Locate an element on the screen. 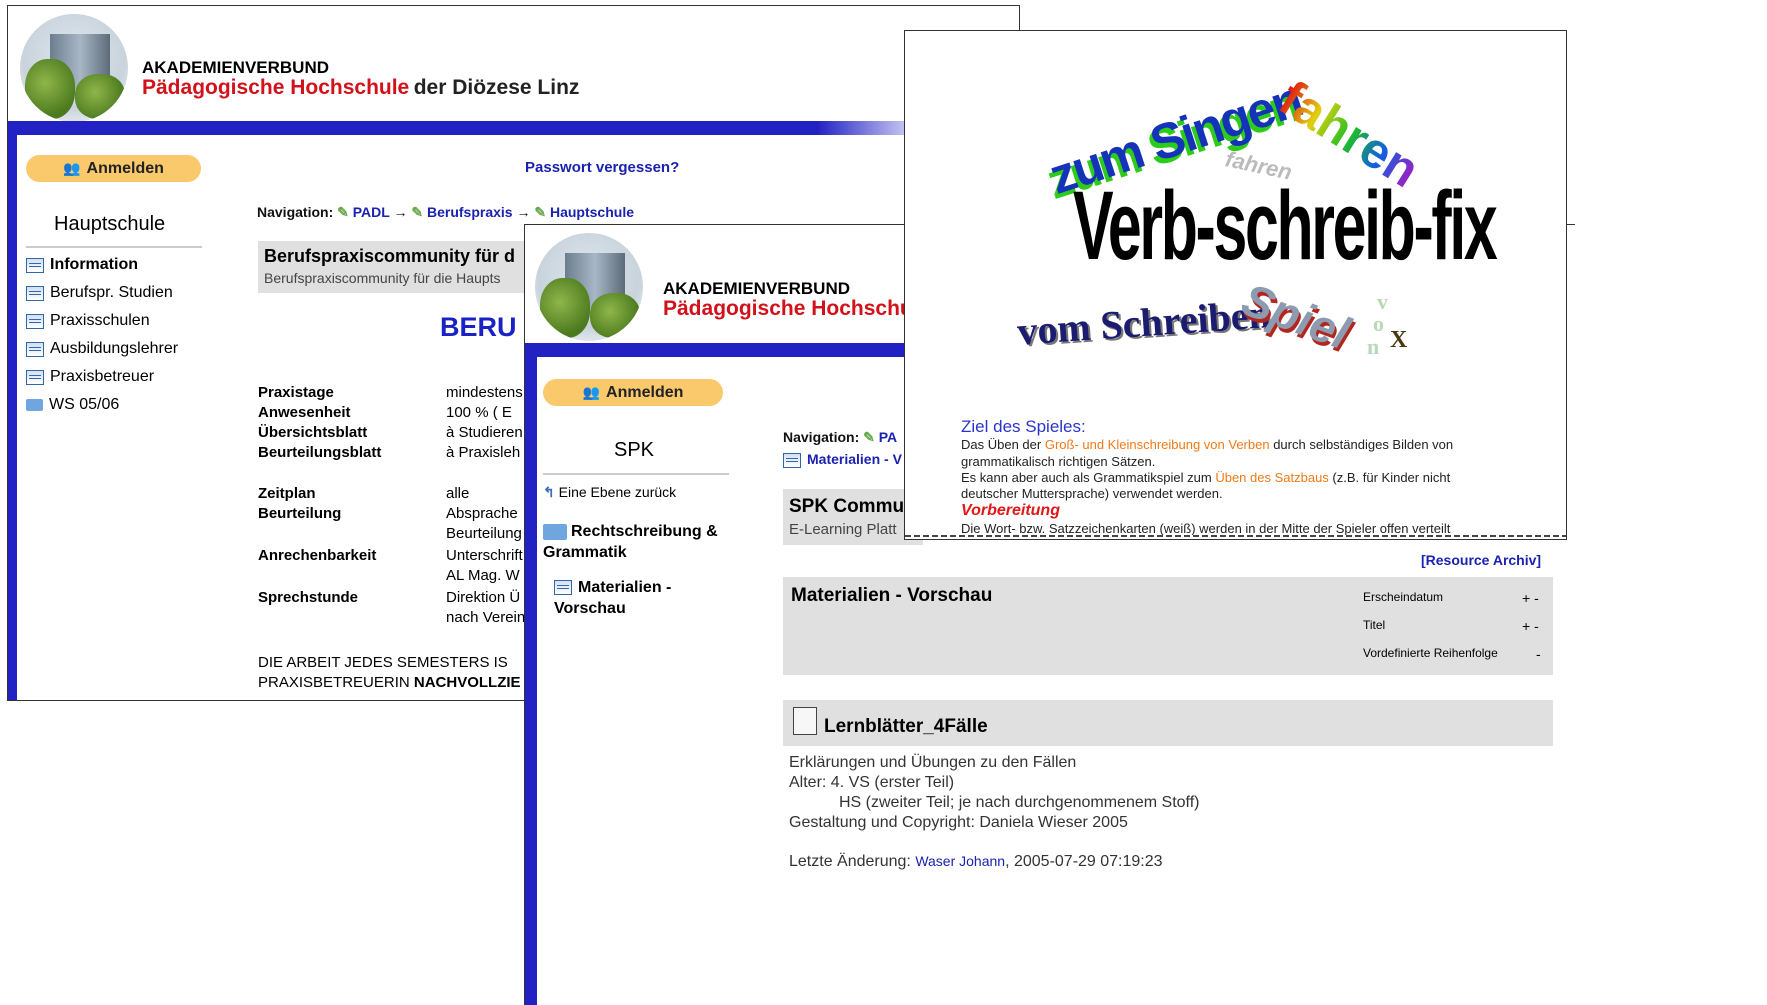 The height and width of the screenshot is (1005, 1767). goal-text-2: grammatikalisch richtigen Sätzen. is located at coordinates (1058, 461).